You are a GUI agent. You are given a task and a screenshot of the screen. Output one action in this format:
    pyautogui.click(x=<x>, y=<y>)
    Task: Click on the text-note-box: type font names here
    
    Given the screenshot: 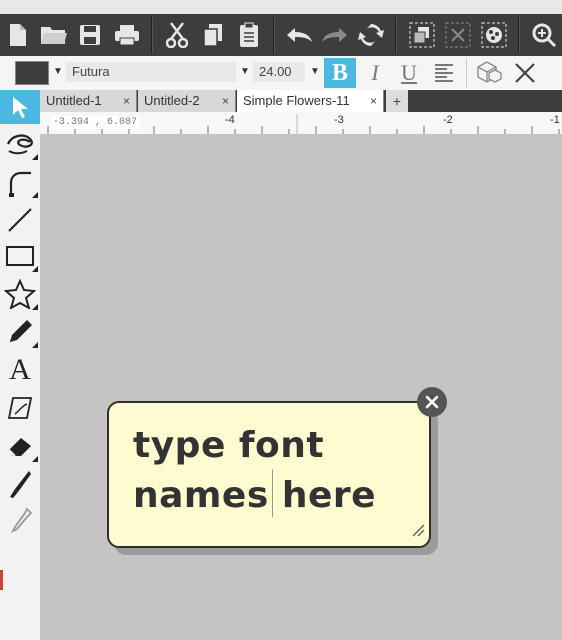 What is the action you would take?
    pyautogui.click(x=269, y=474)
    